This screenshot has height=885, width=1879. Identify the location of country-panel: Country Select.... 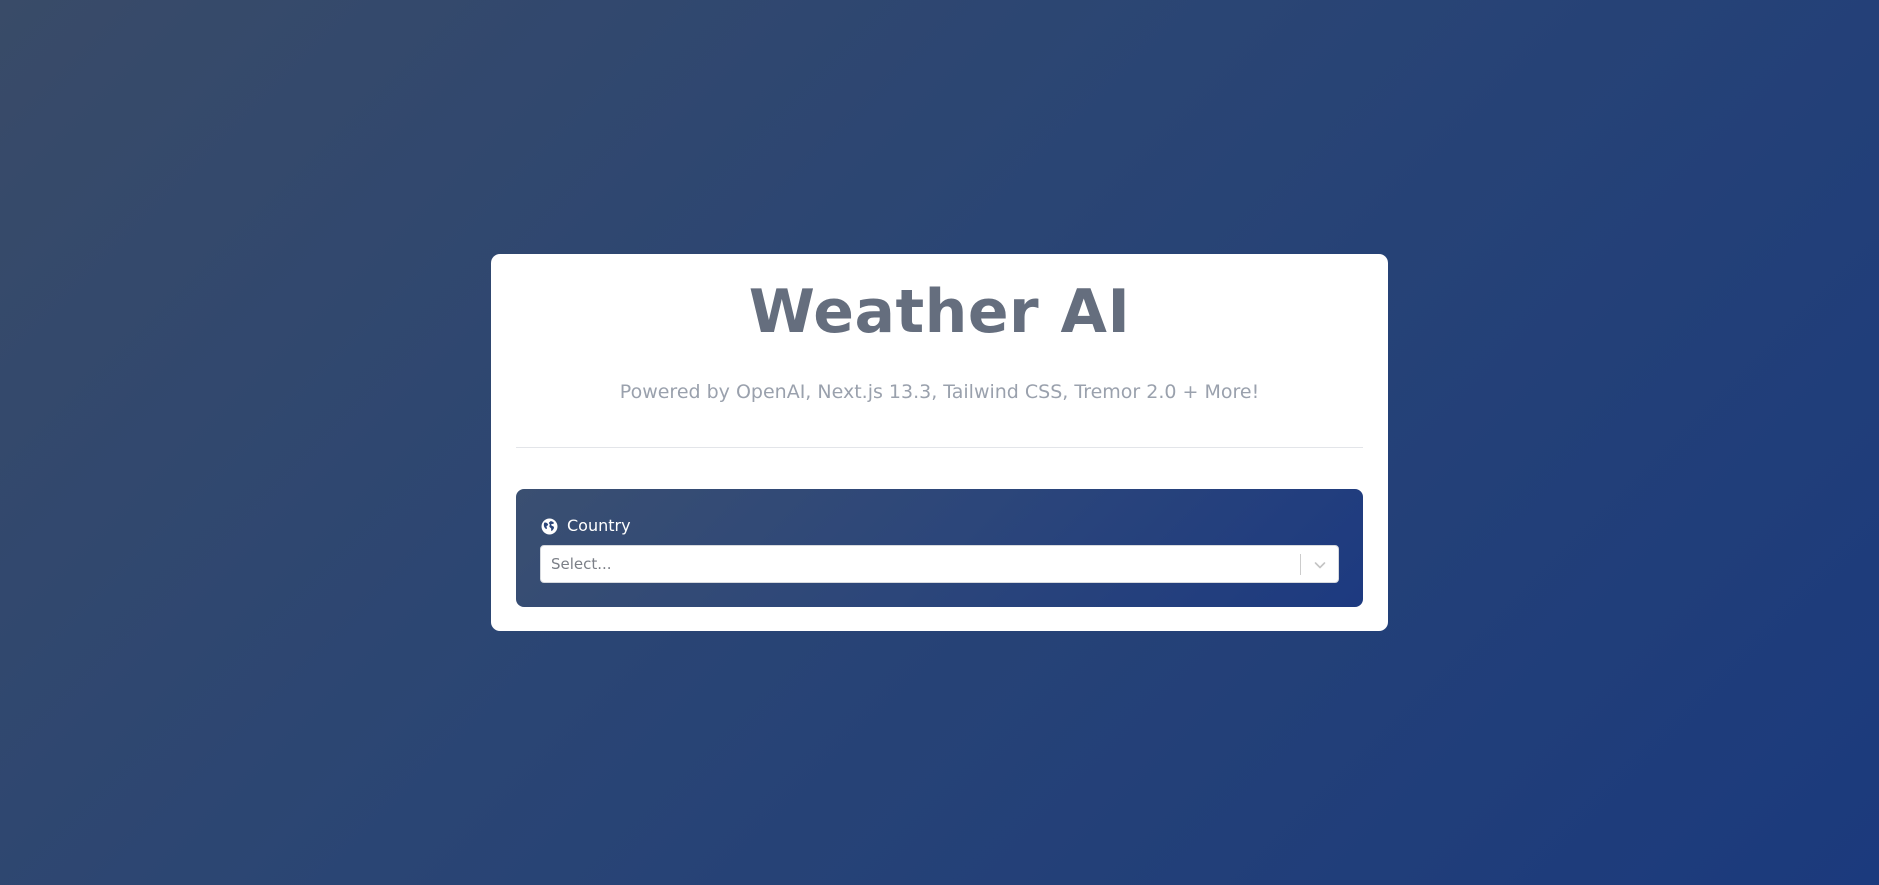
(939, 548).